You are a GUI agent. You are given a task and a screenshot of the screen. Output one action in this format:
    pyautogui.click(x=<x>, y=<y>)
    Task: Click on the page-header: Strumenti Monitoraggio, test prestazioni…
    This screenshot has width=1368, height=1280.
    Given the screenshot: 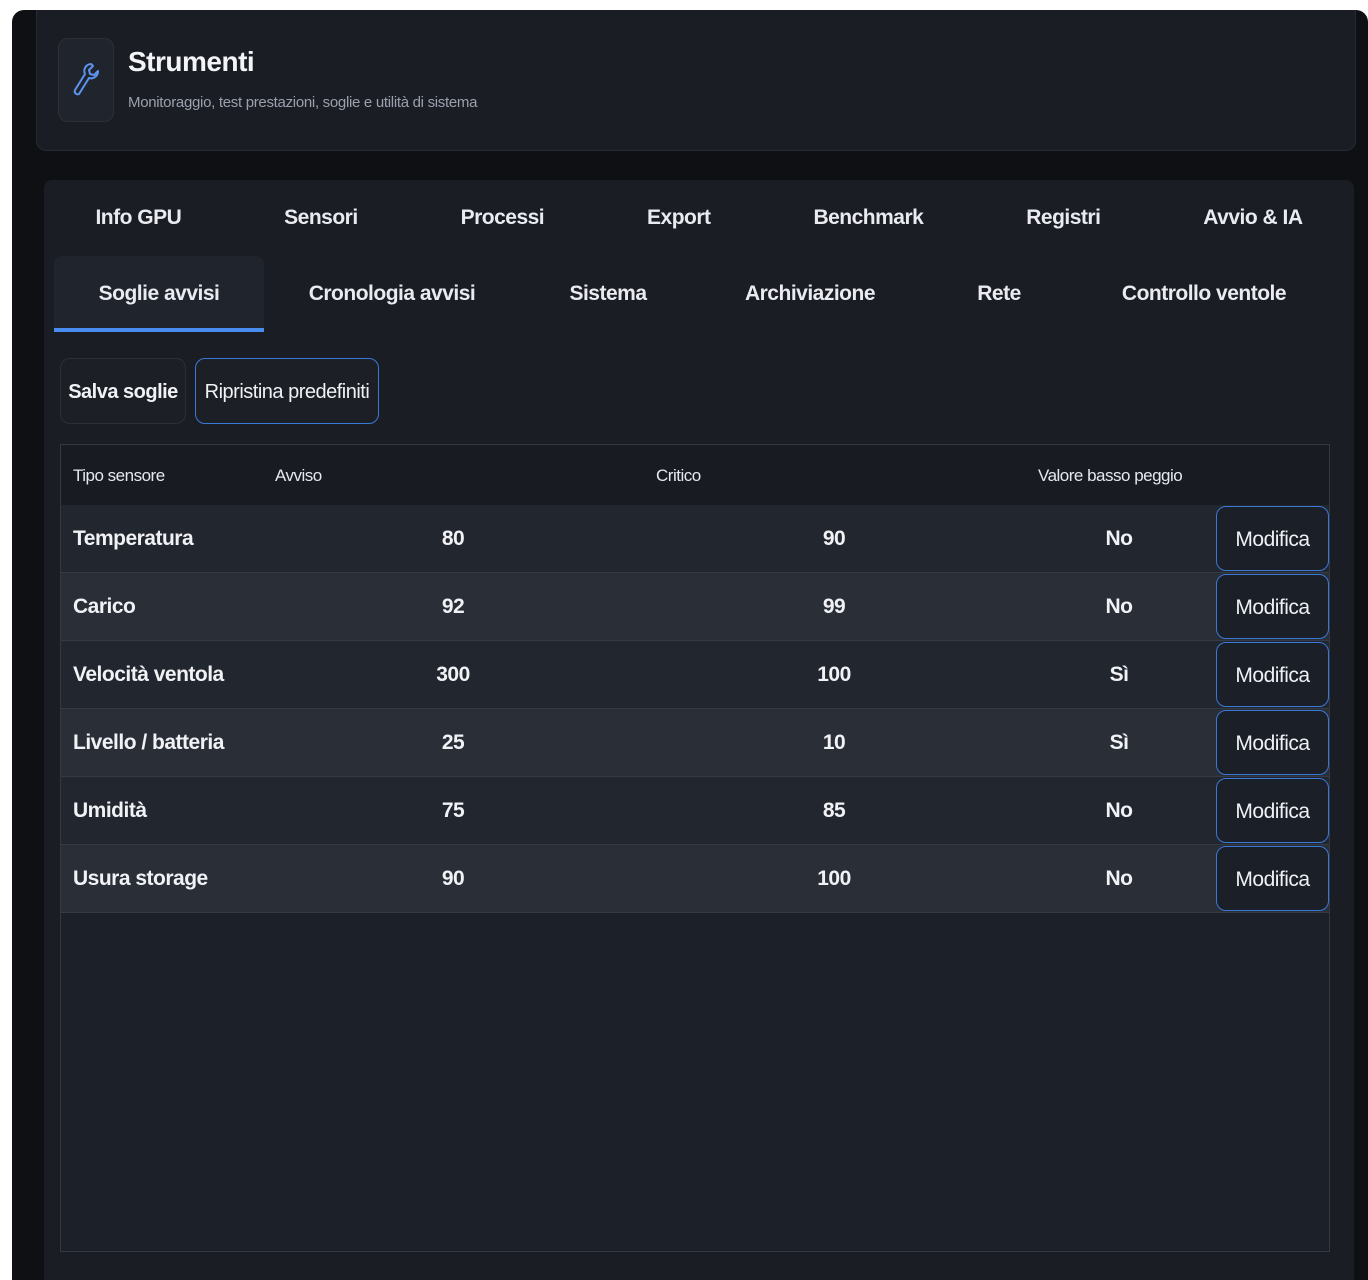 What is the action you would take?
    pyautogui.click(x=696, y=80)
    